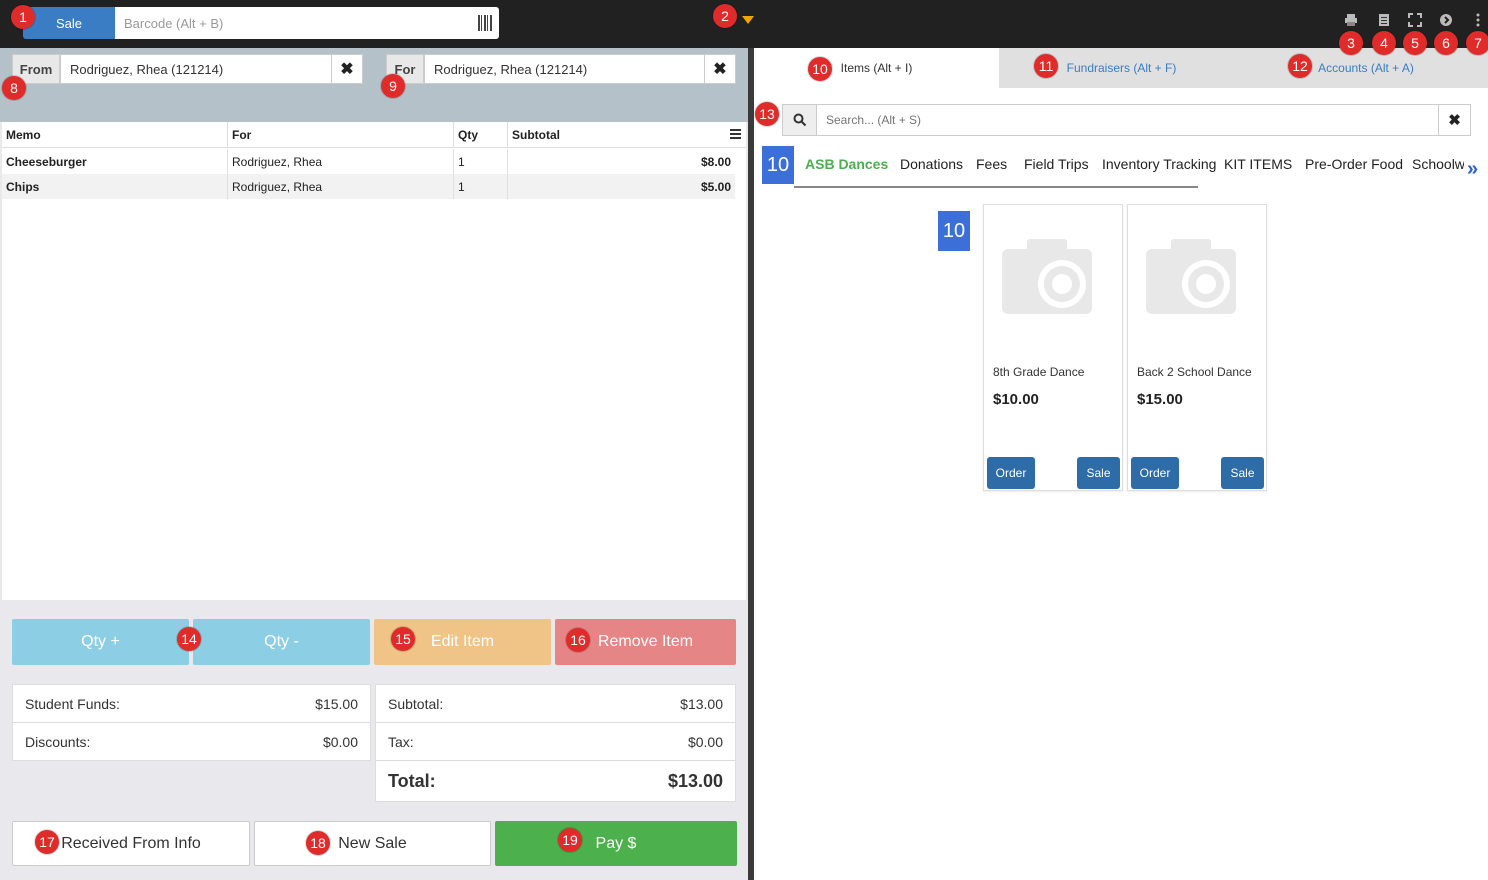 The height and width of the screenshot is (880, 1488). Describe the element at coordinates (1438, 164) in the screenshot. I see `category-schoolw: Schoolw` at that location.